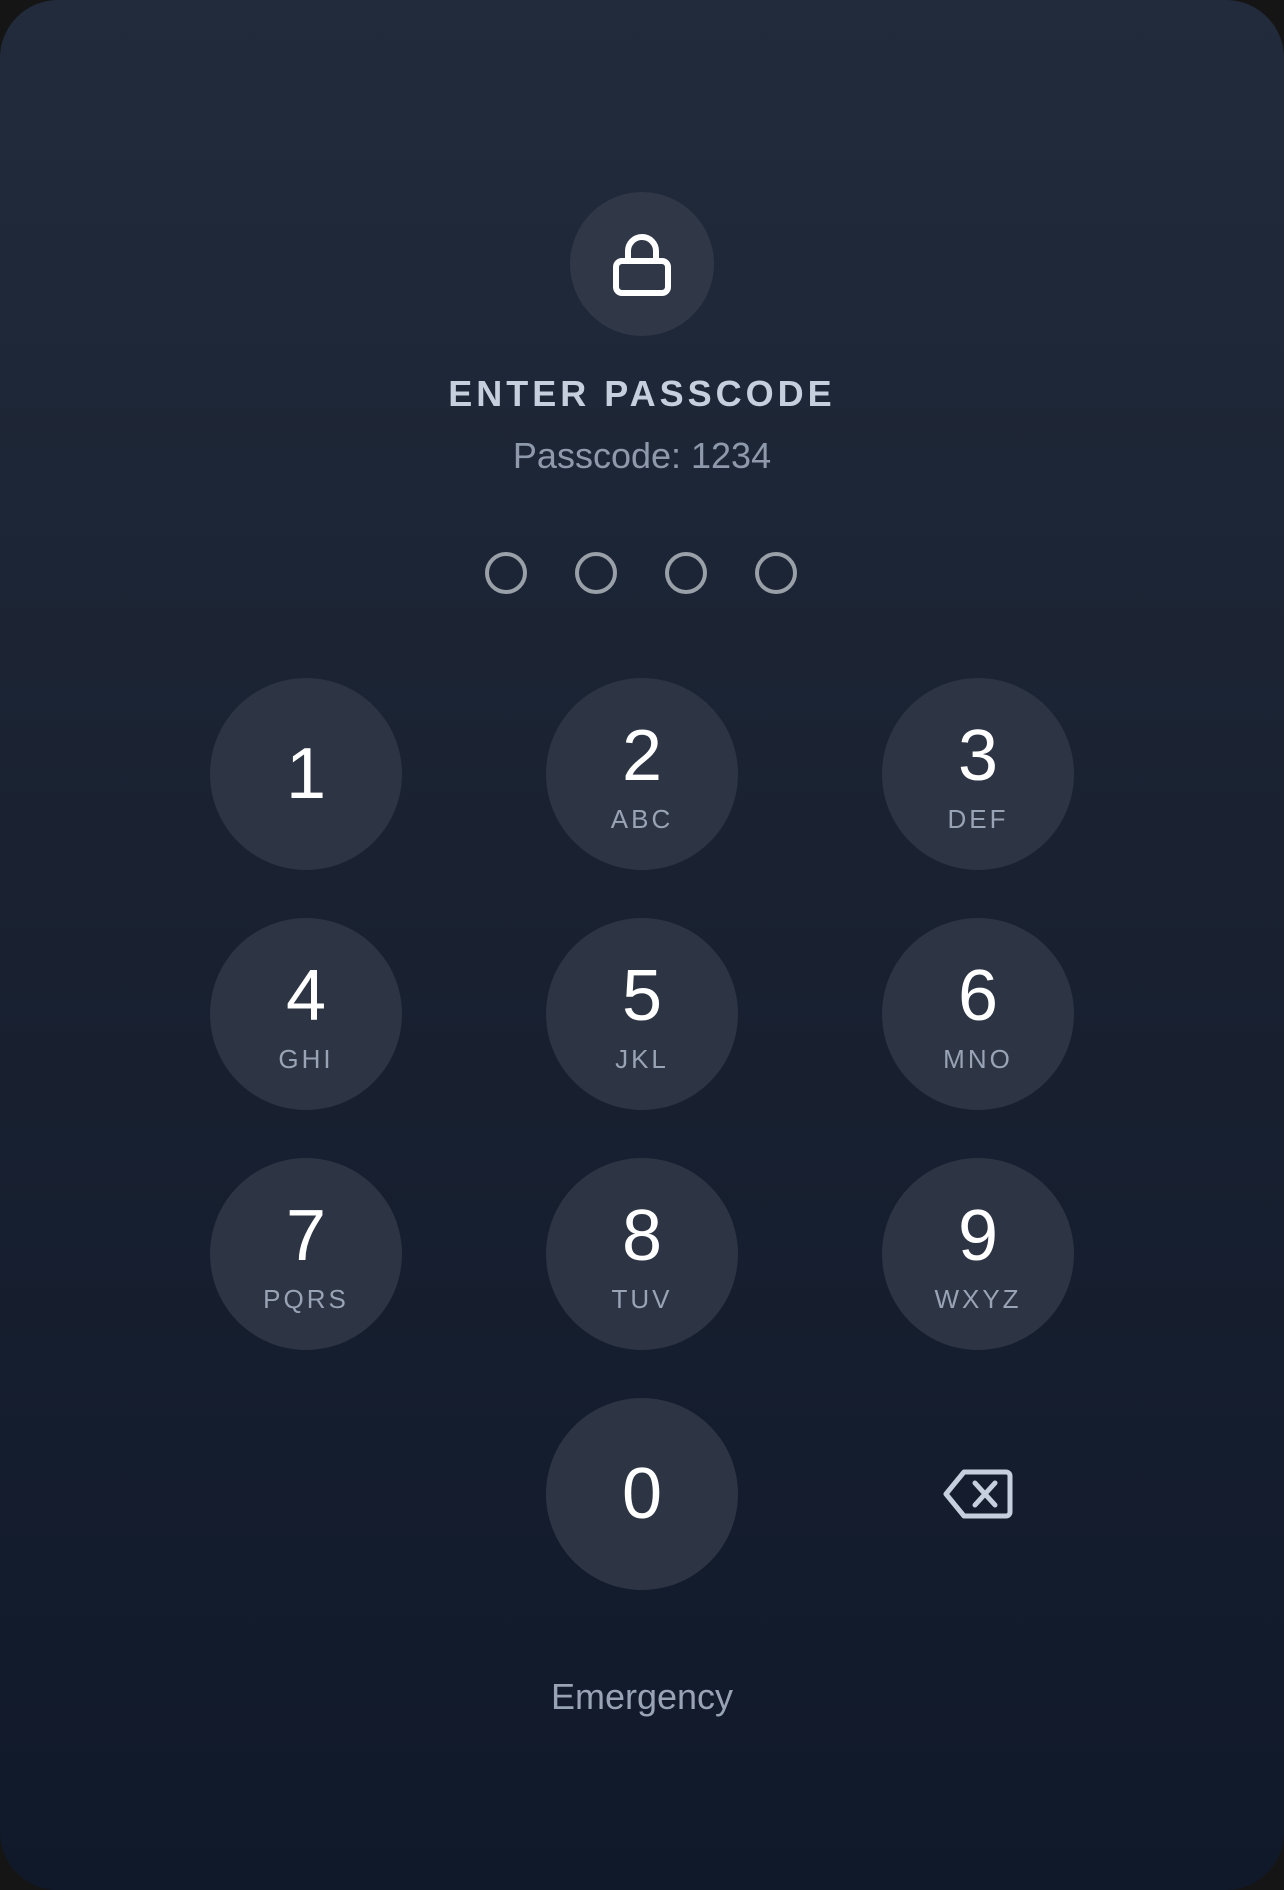  I want to click on backspace-icon, so click(978, 1494).